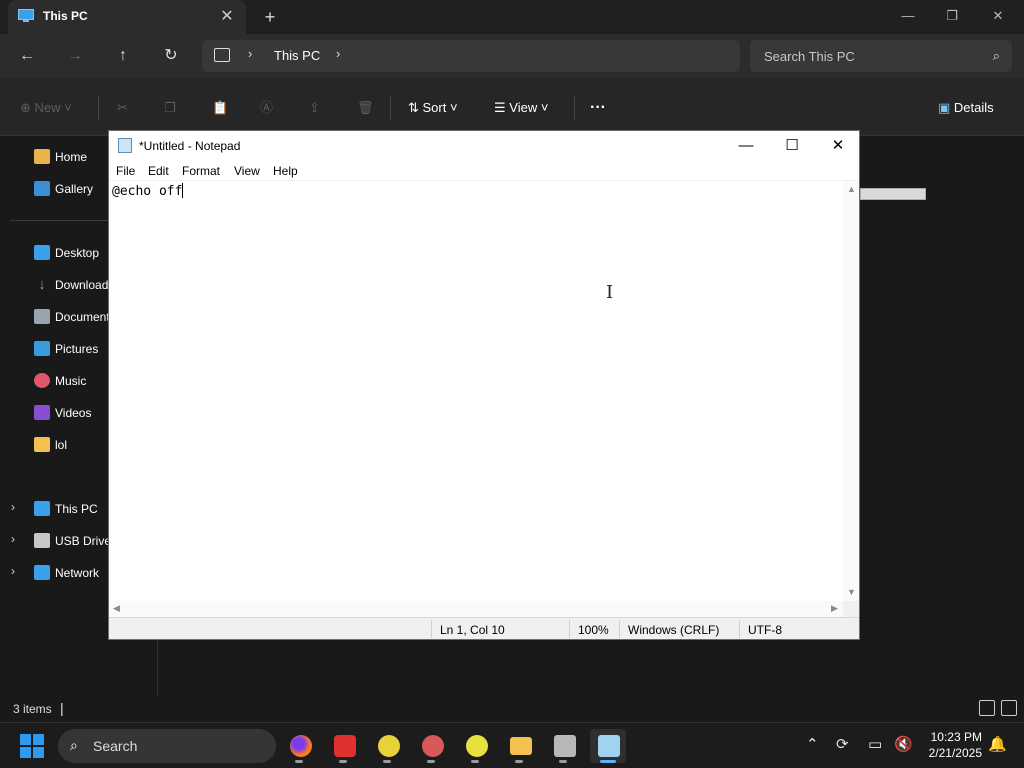 This screenshot has width=1024, height=768. What do you see at coordinates (85, 285) in the screenshot?
I see `sidebar-item-label: Downloads` at bounding box center [85, 285].